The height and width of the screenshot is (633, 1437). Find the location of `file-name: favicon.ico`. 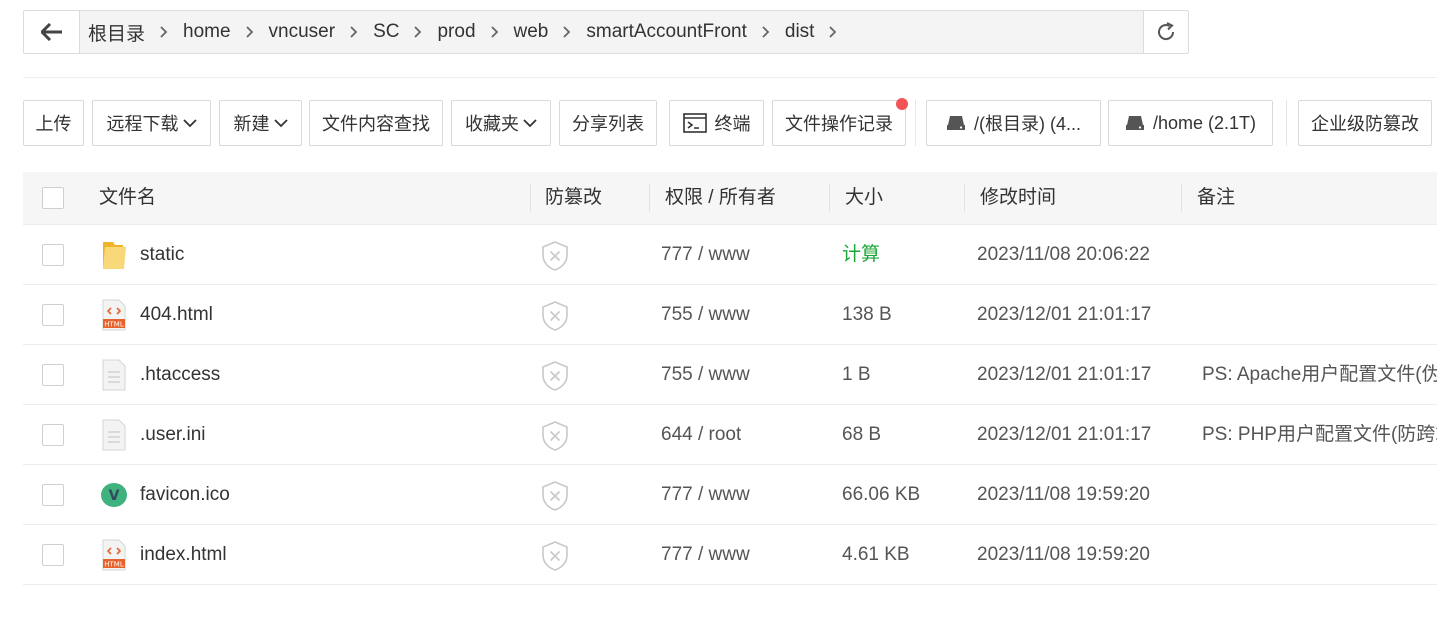

file-name: favicon.ico is located at coordinates (185, 495).